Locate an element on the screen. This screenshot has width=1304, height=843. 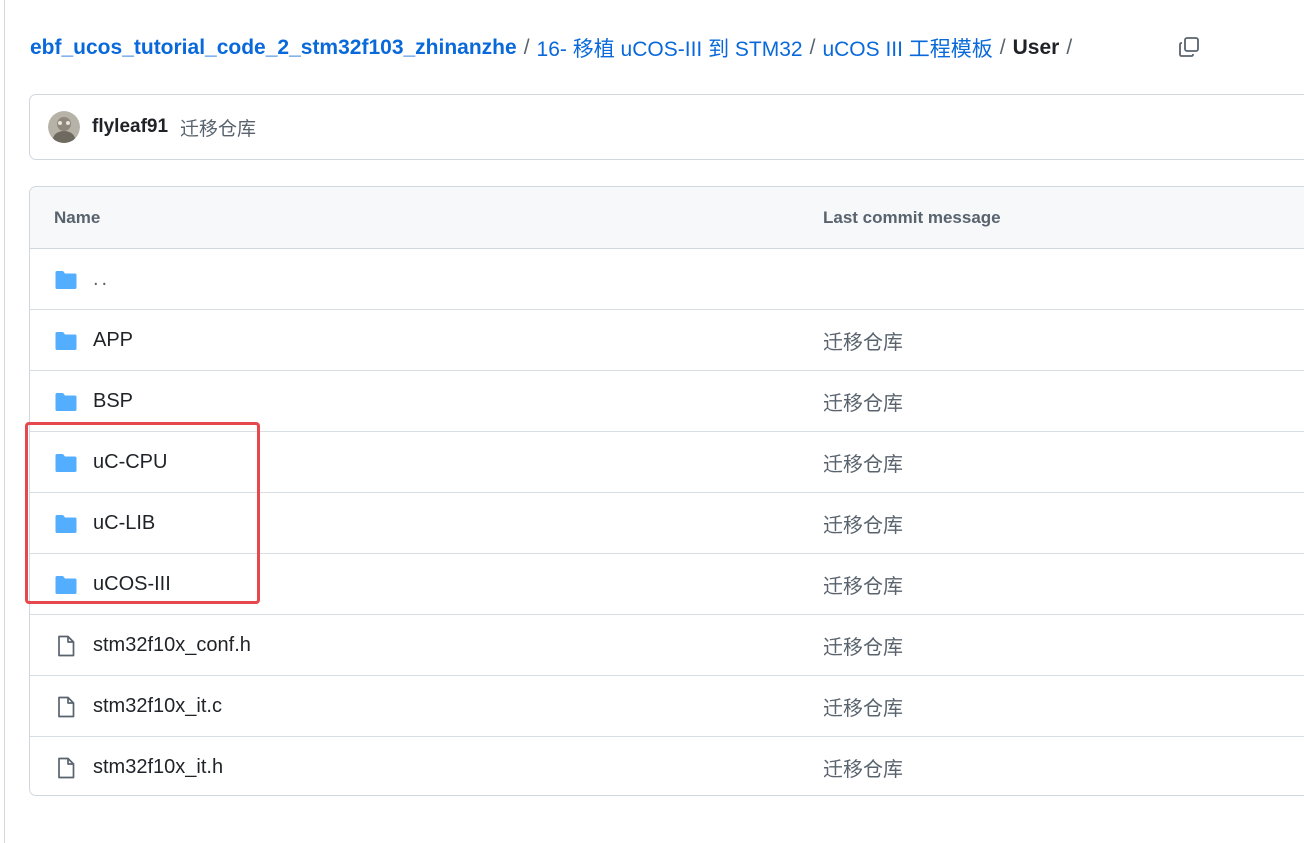
table-row: stm32f10x_conf.h 迁移仓库 is located at coordinates (667, 645).